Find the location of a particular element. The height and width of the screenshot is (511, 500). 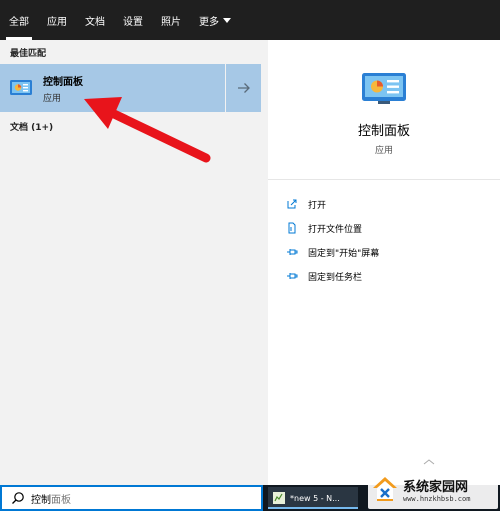

notepad-app-icon is located at coordinates (279, 498).